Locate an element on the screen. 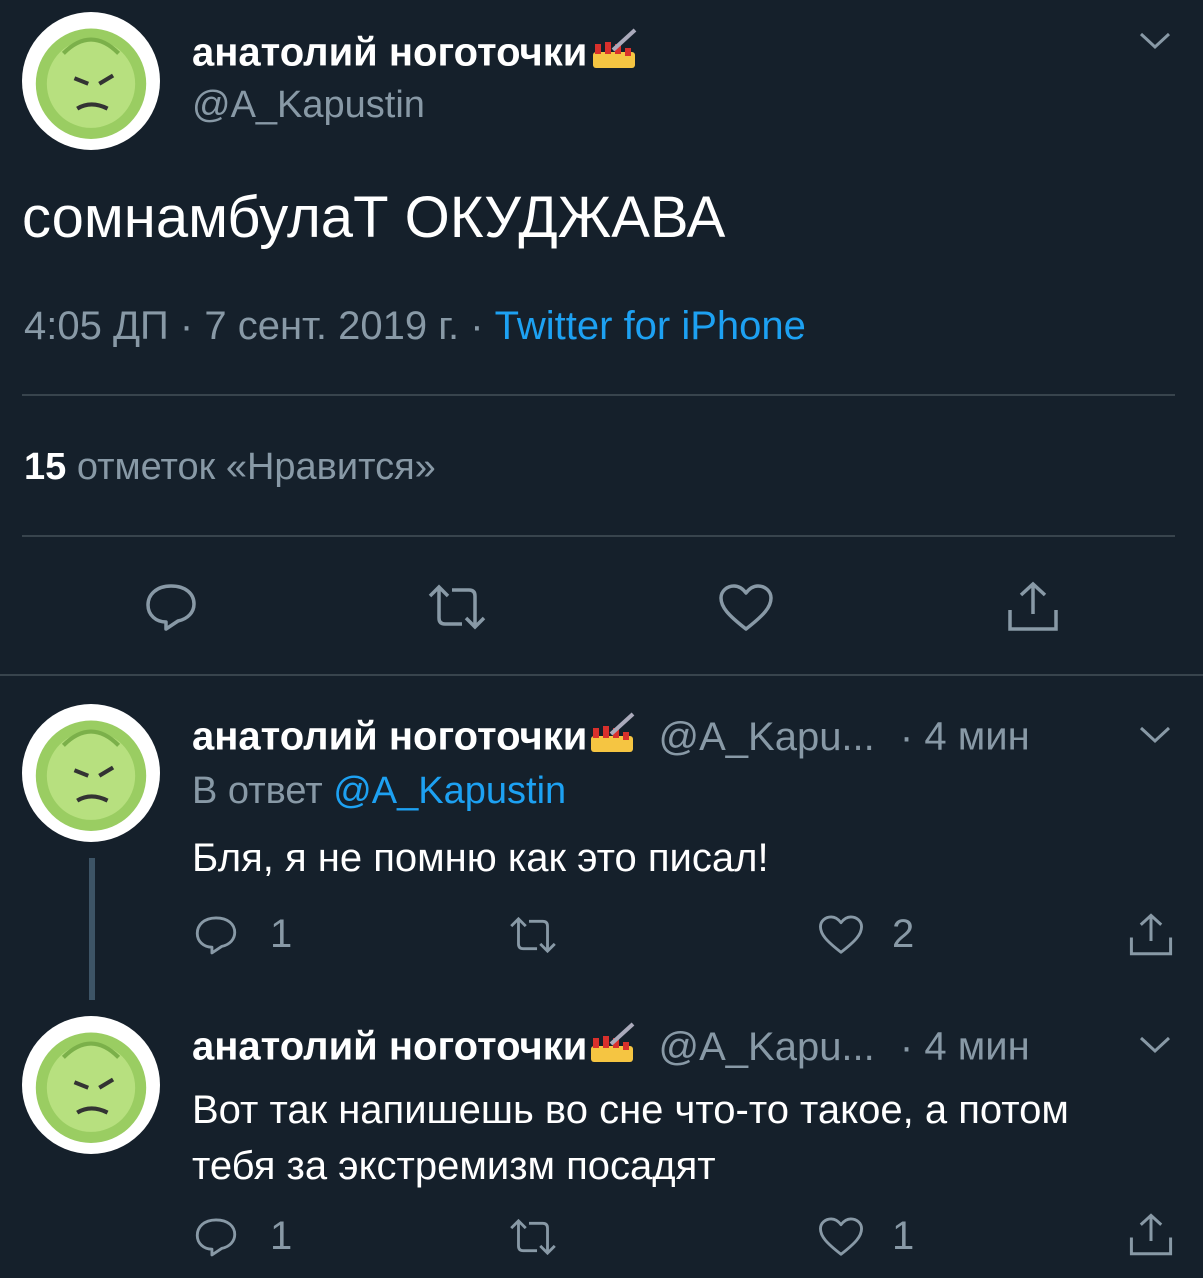 The width and height of the screenshot is (1203, 1278). author-handle: @A_Kapustin is located at coordinates (308, 105).